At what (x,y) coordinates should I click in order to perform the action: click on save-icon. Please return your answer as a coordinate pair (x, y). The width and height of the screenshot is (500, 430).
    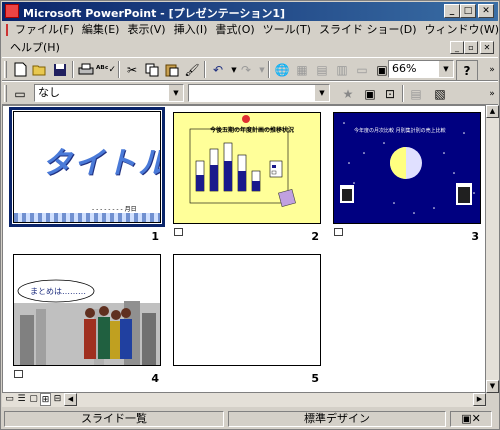
    Looking at the image, I should click on (60, 69).